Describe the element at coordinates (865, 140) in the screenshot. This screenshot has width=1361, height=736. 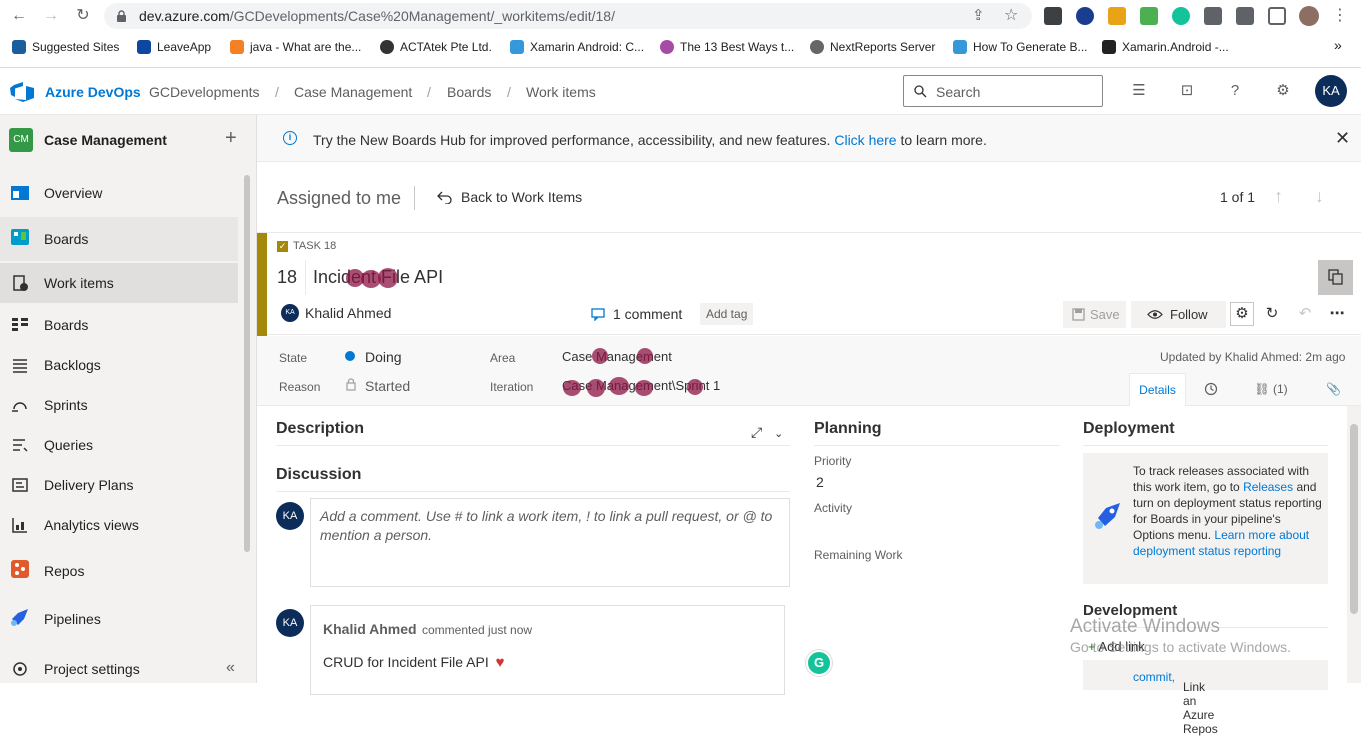
I see `banner-link: Click here` at that location.